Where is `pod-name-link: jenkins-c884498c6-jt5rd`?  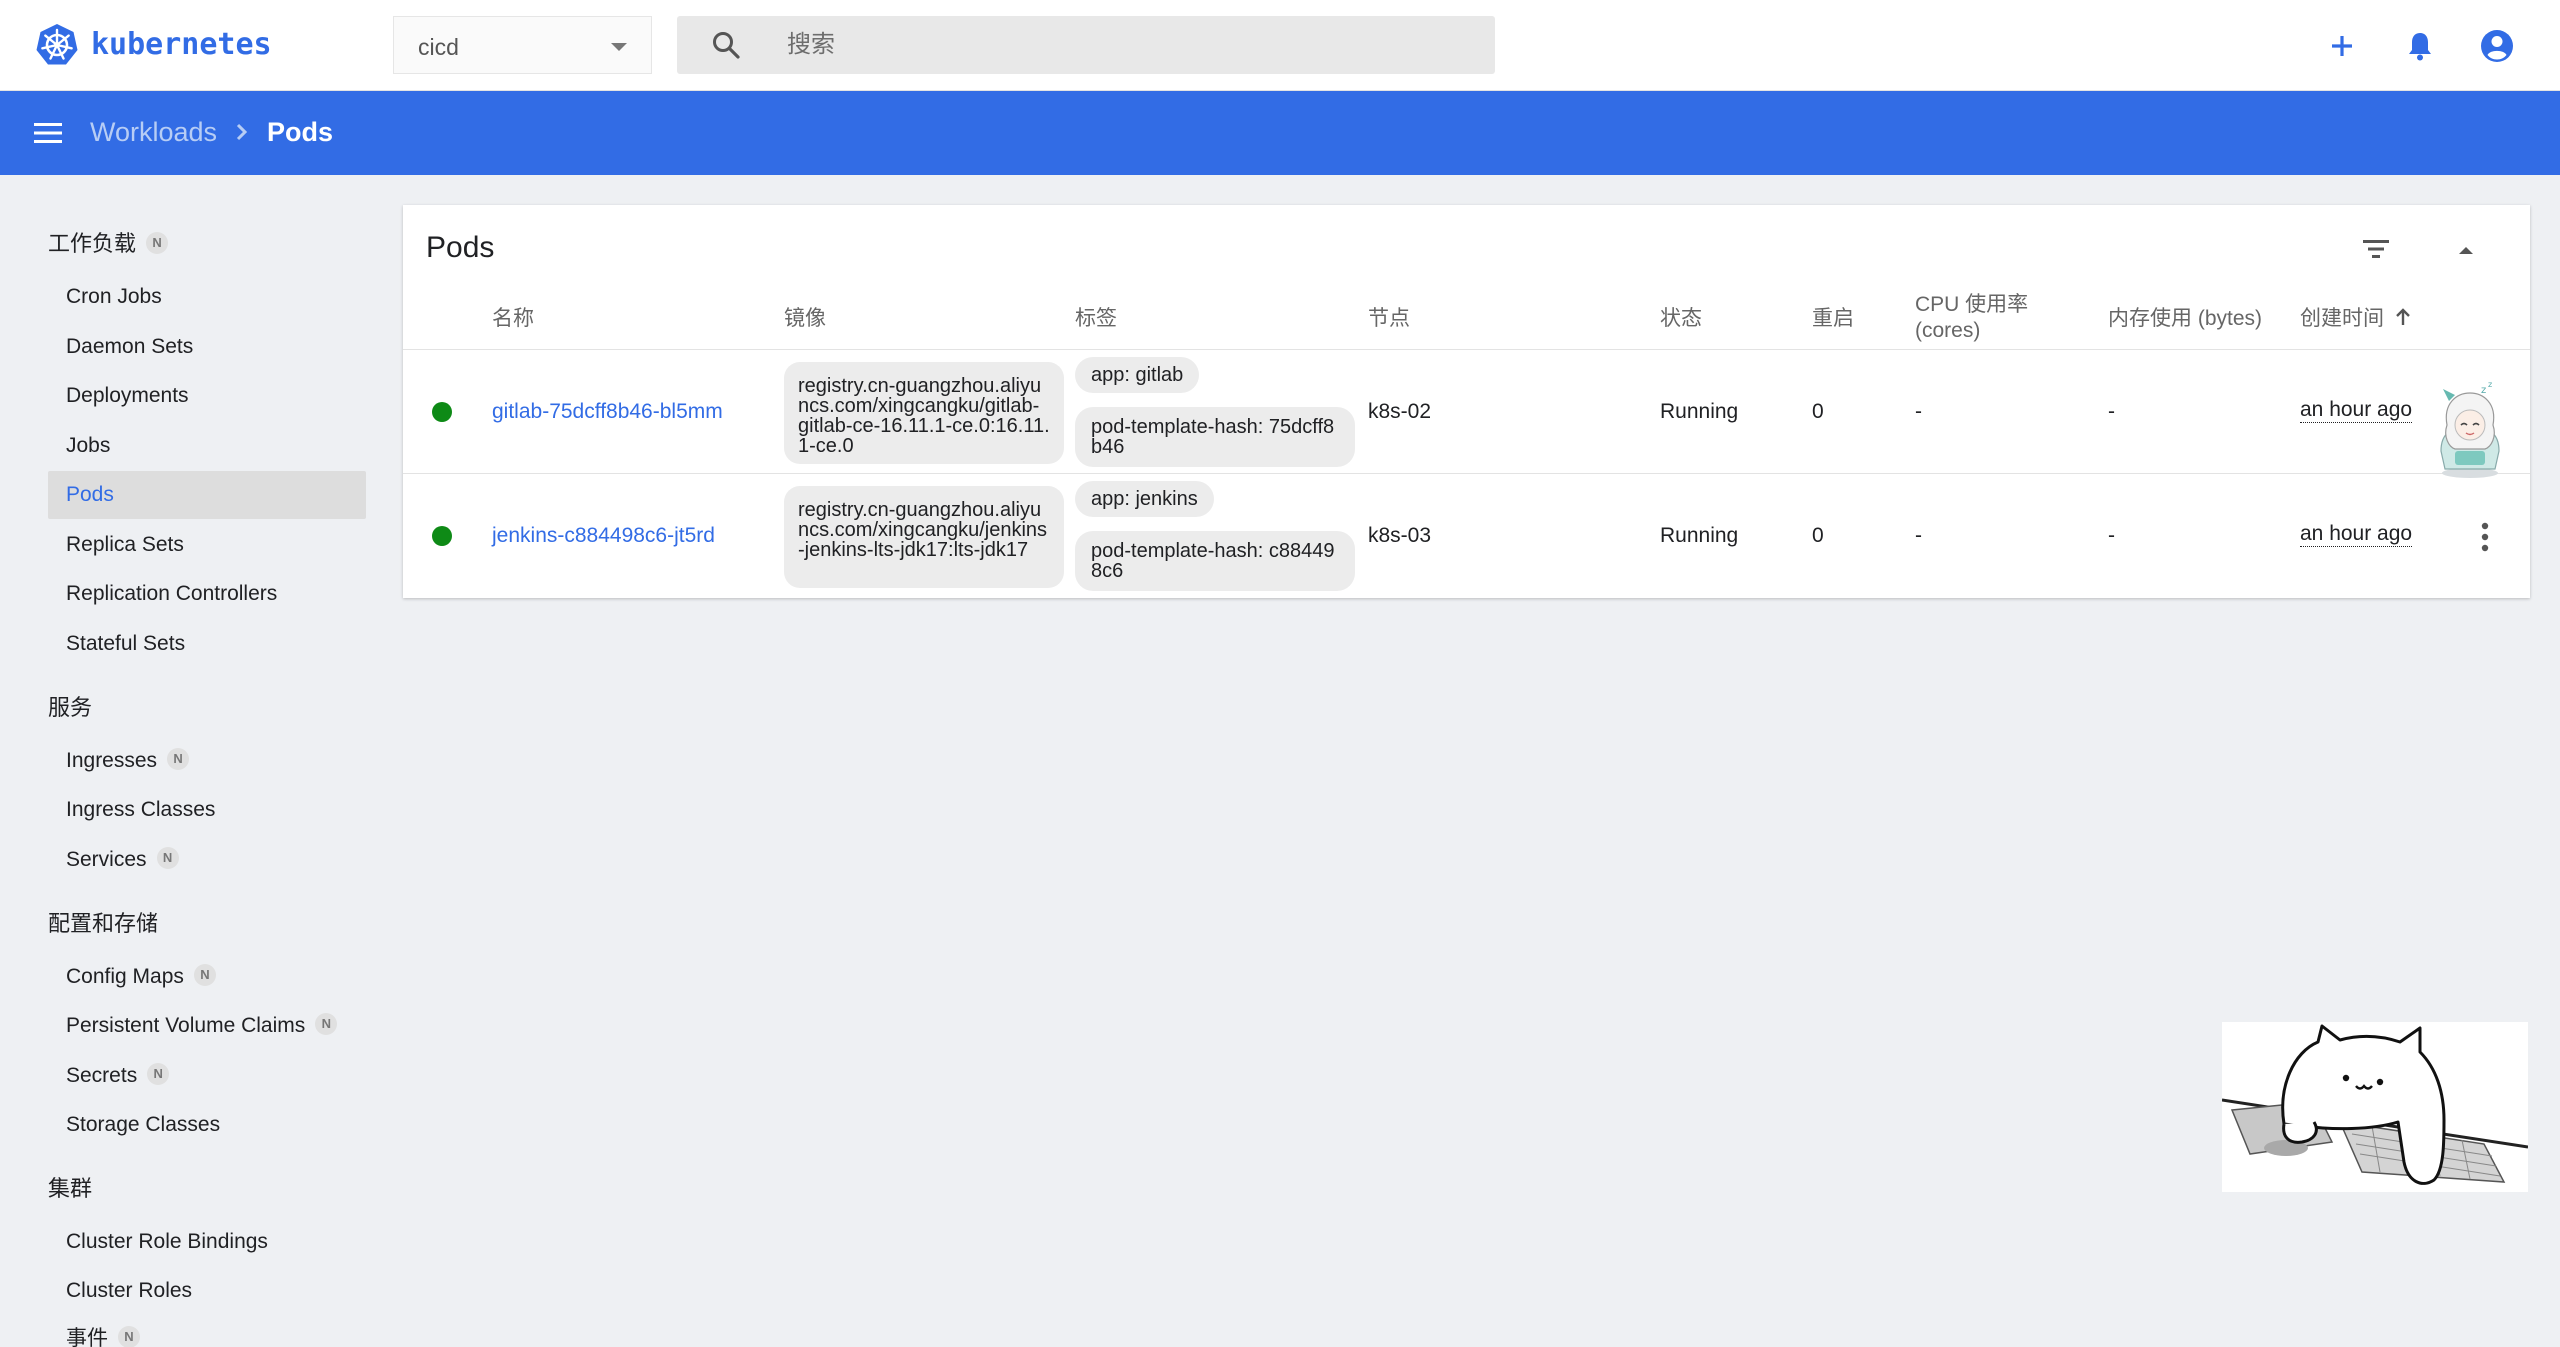
pod-name-link: jenkins-c884498c6-jt5rd is located at coordinates (603, 536).